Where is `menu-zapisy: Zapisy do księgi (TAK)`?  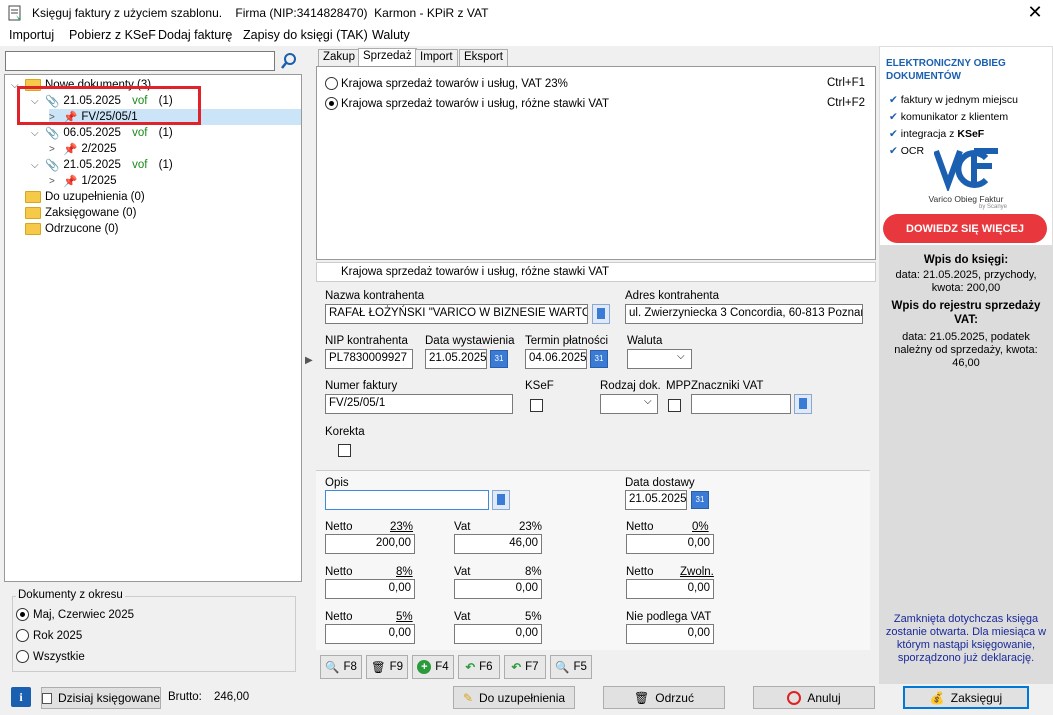
menu-zapisy: Zapisy do księgi (TAK) is located at coordinates (305, 35).